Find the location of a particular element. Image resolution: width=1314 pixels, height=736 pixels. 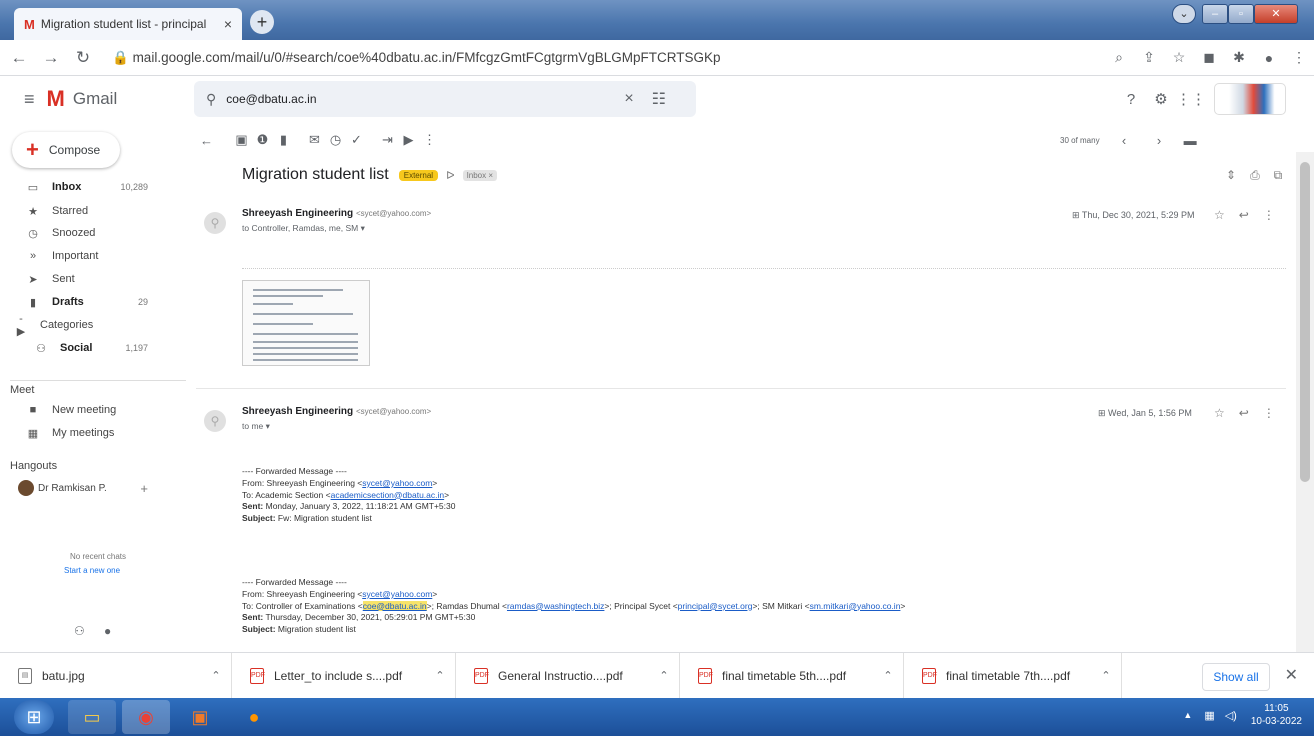

snooze-icon: ◷ is located at coordinates (335, 140).